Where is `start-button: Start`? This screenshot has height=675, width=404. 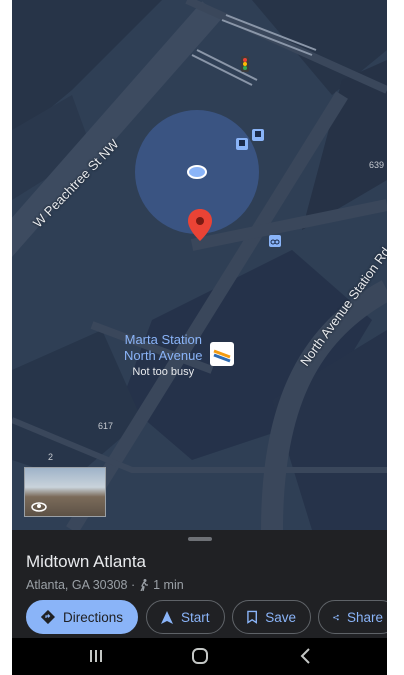
start-button: Start is located at coordinates (185, 617).